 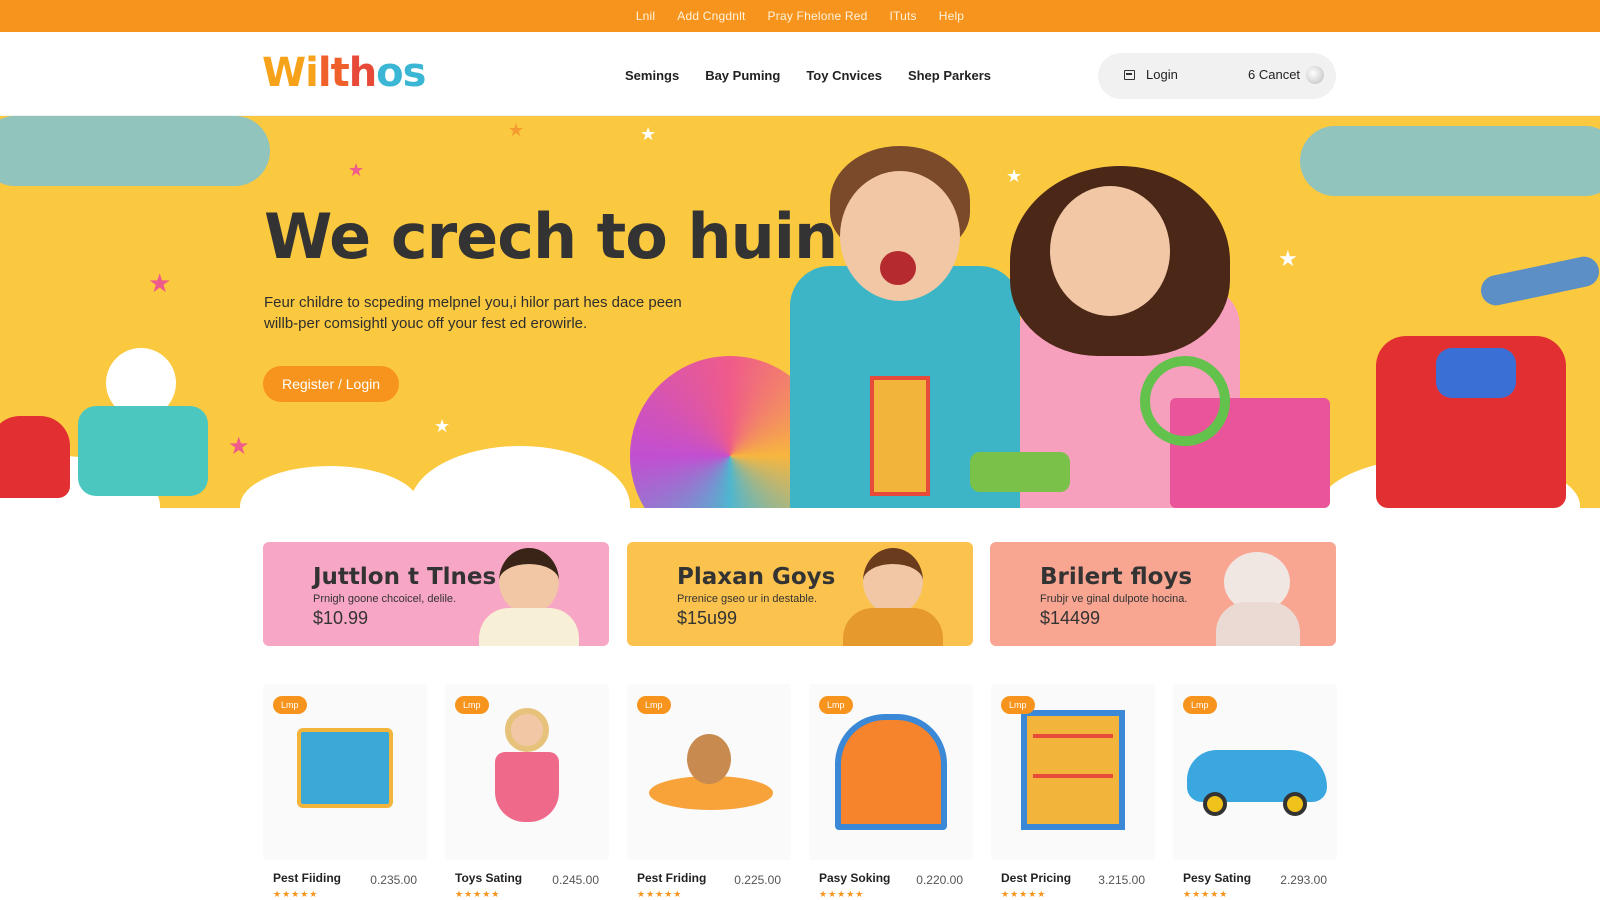 What do you see at coordinates (1020, 472) in the screenshot?
I see `toy-truck` at bounding box center [1020, 472].